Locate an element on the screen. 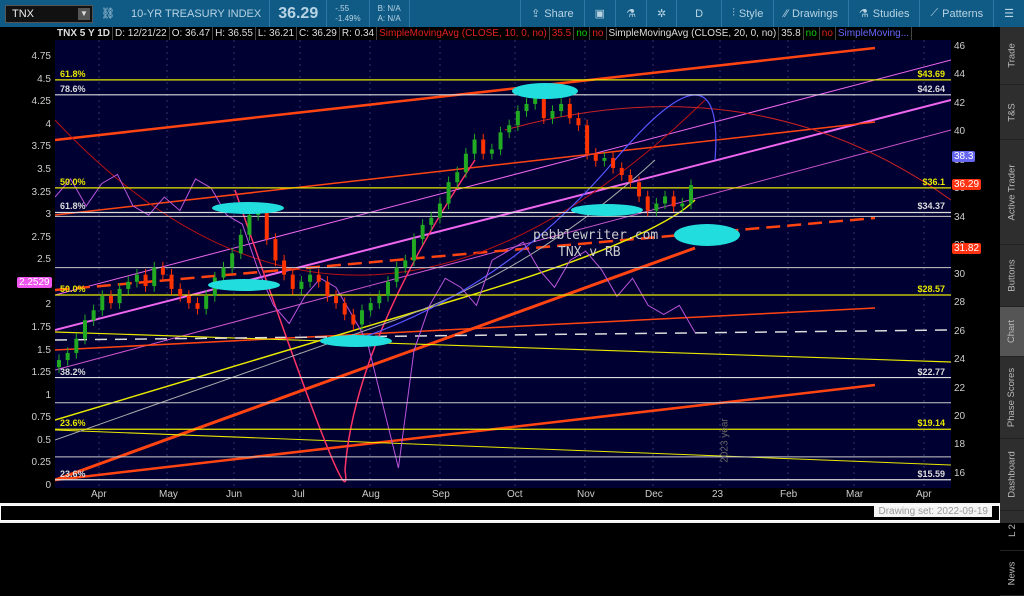 The height and width of the screenshot is (596, 1024). sma10-label: SimpleMovingAvg (CLOSE, 10, 0, no) is located at coordinates (463, 33).